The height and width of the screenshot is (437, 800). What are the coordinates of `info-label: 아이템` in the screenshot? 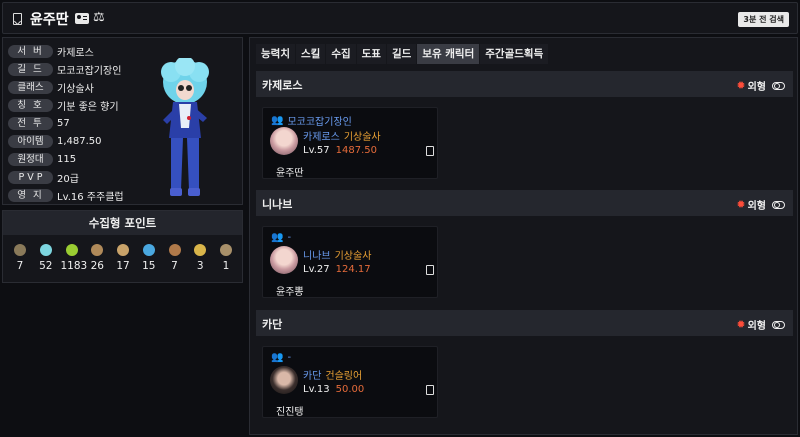 It's located at (30, 141).